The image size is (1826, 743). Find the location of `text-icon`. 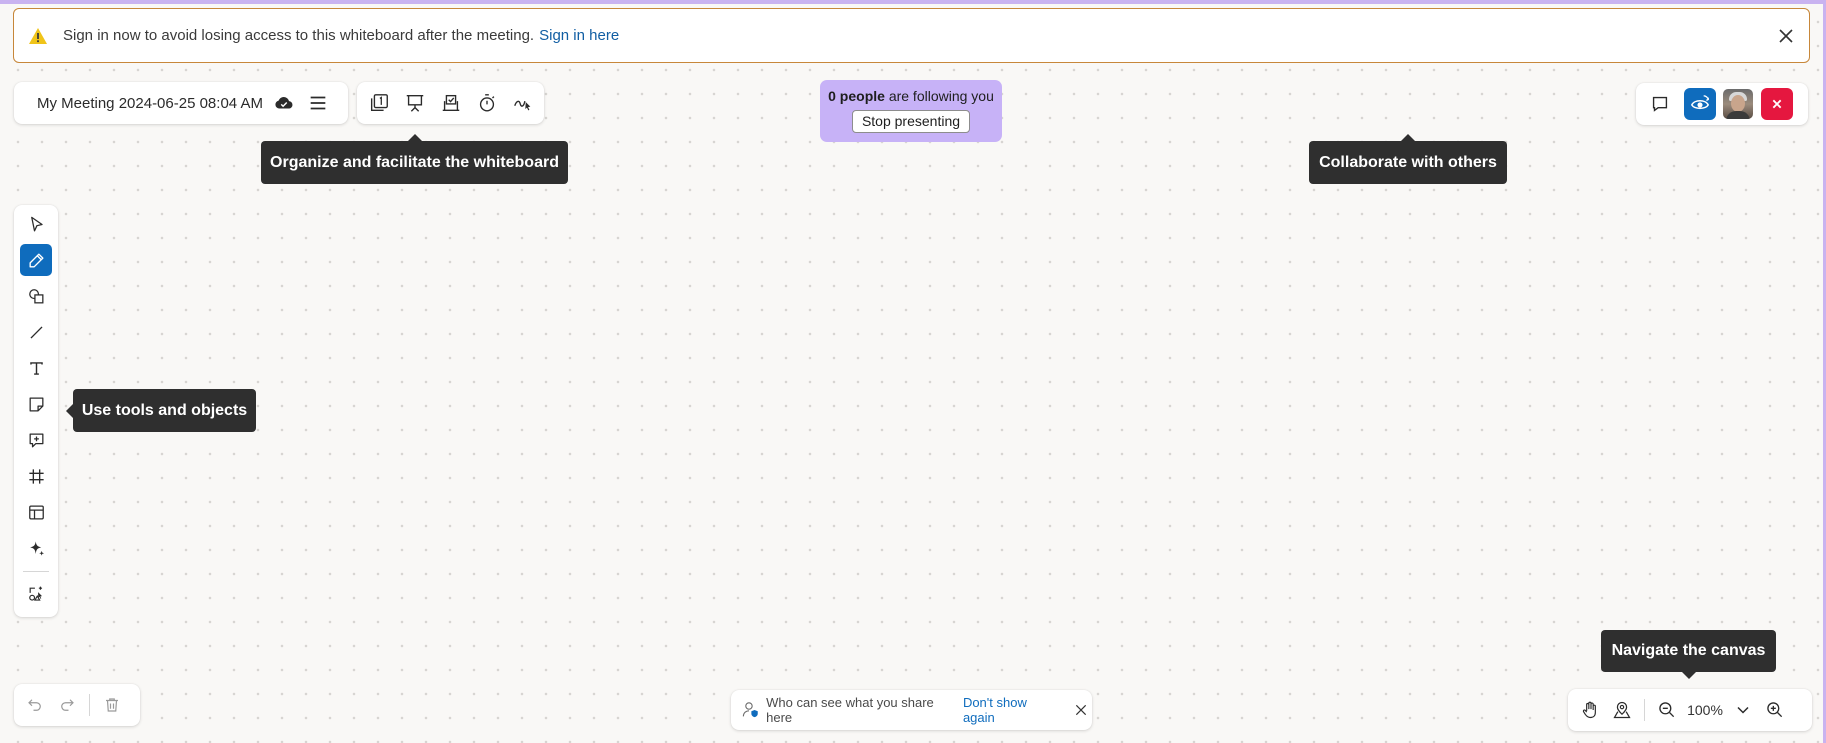

text-icon is located at coordinates (36, 368).